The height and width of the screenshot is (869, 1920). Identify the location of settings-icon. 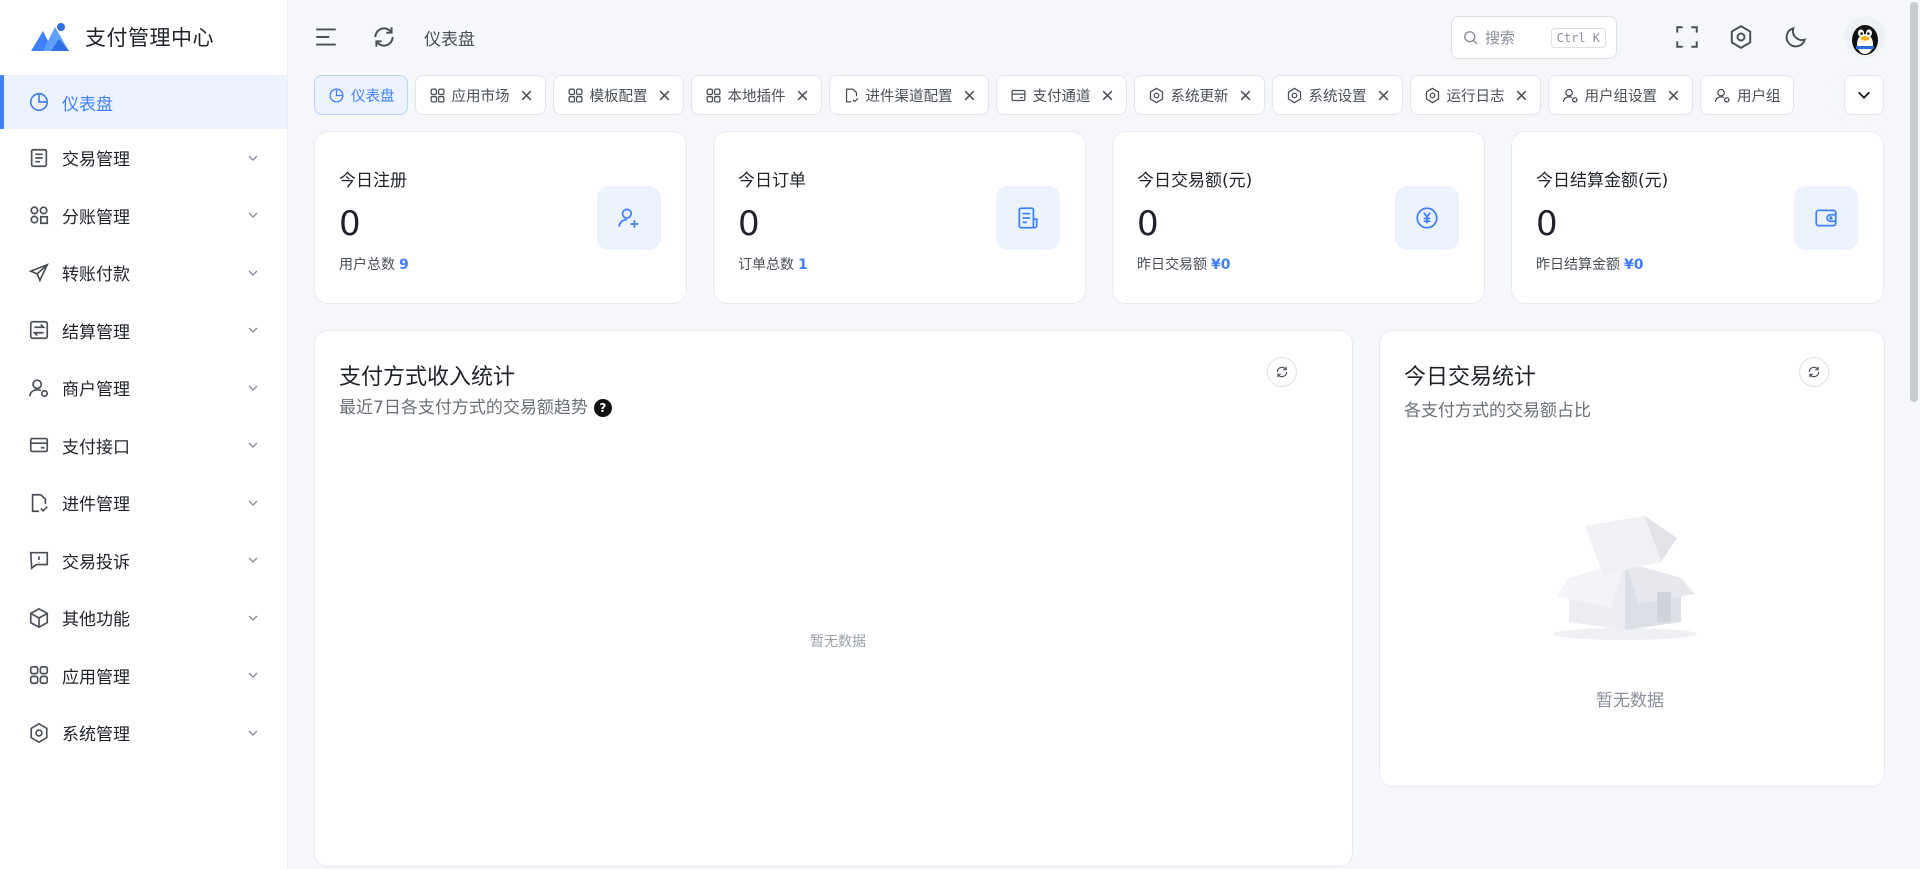
(1741, 37).